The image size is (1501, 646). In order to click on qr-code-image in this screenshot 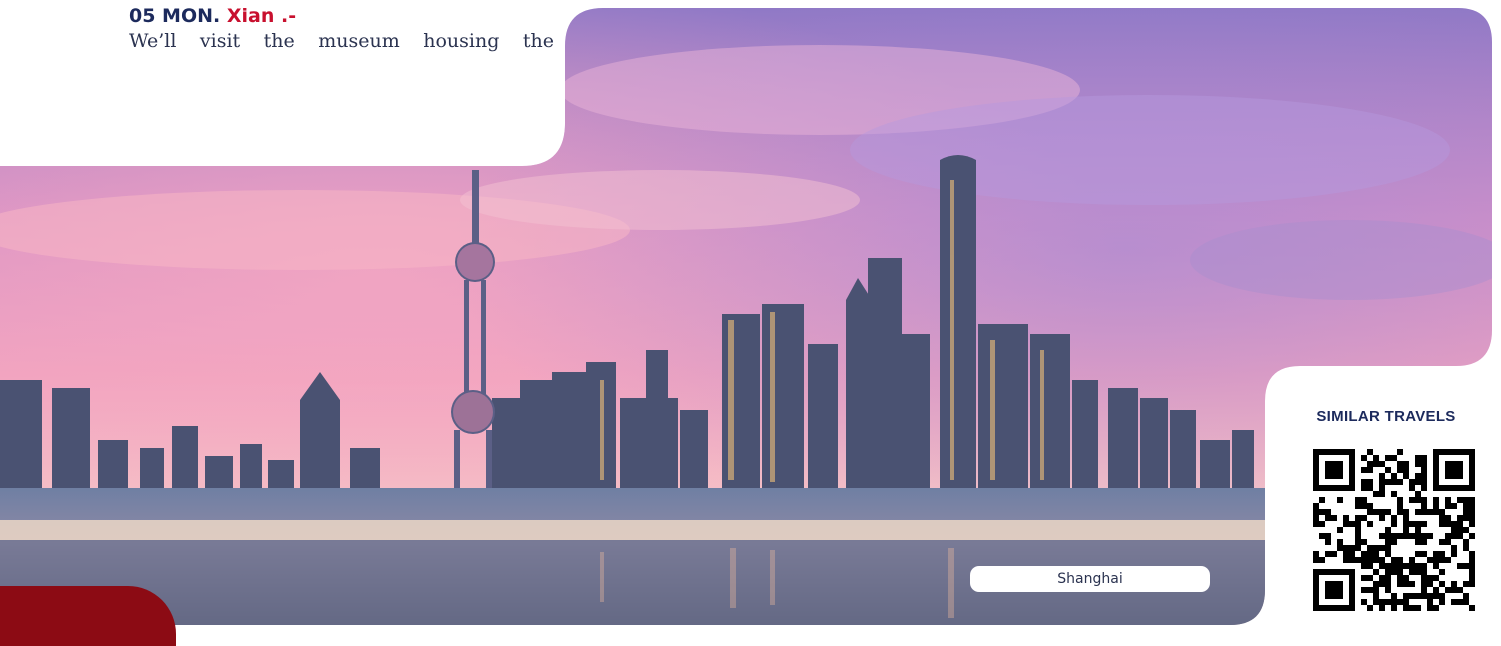, I will do `click(1394, 530)`.